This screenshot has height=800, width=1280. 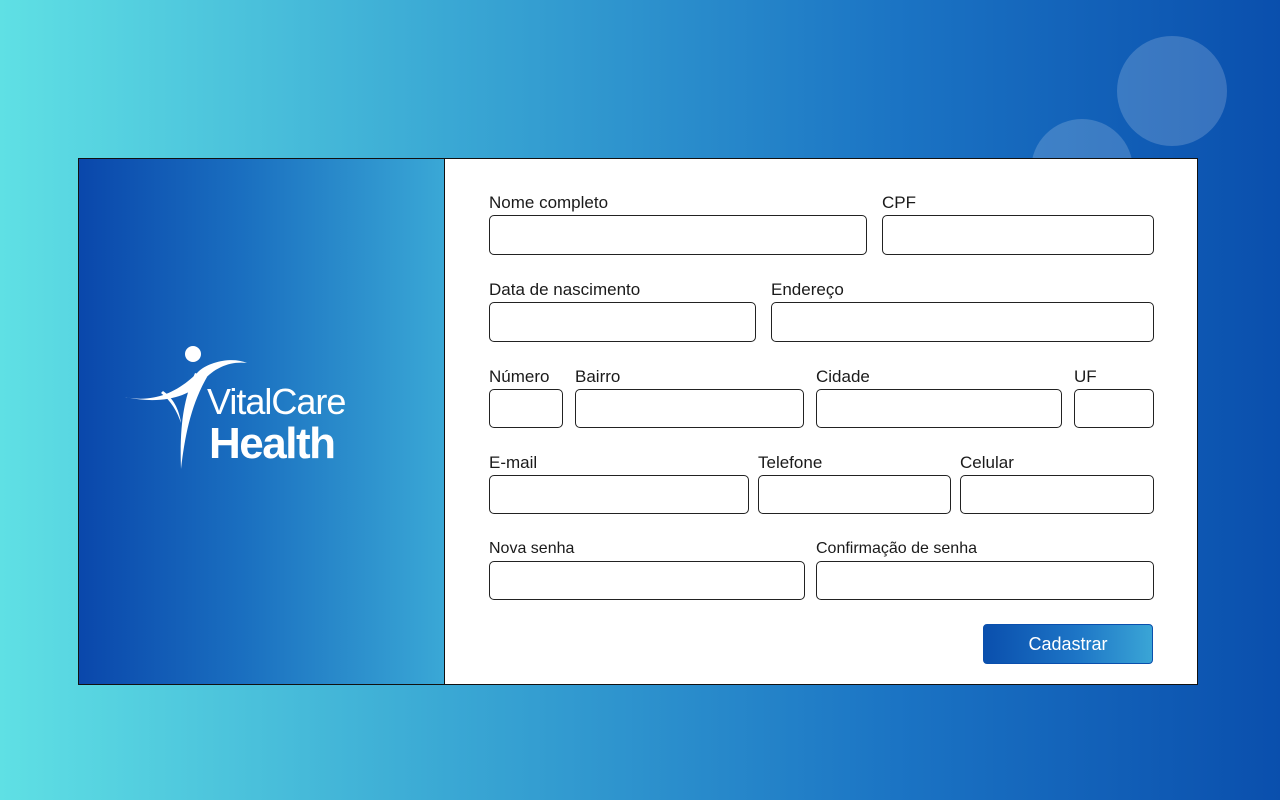 I want to click on bairro-input, so click(x=689, y=408).